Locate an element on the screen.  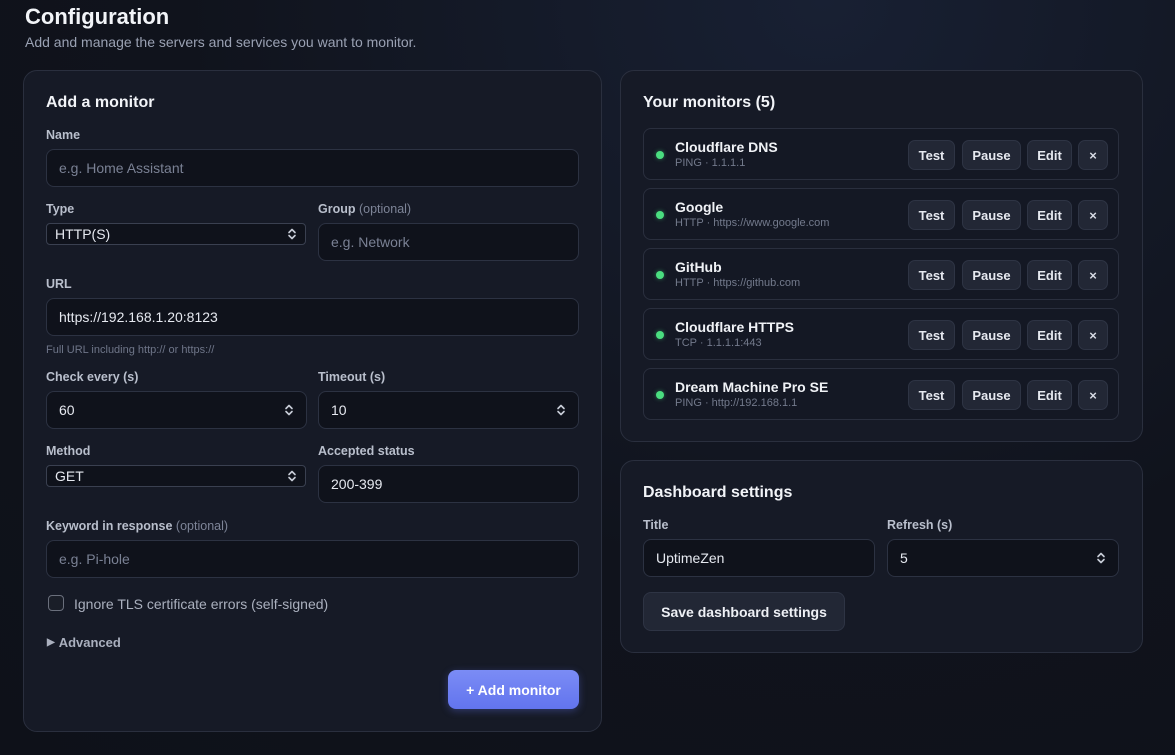
monitor-detail: PING · 1.1.1.1 is located at coordinates (710, 163).